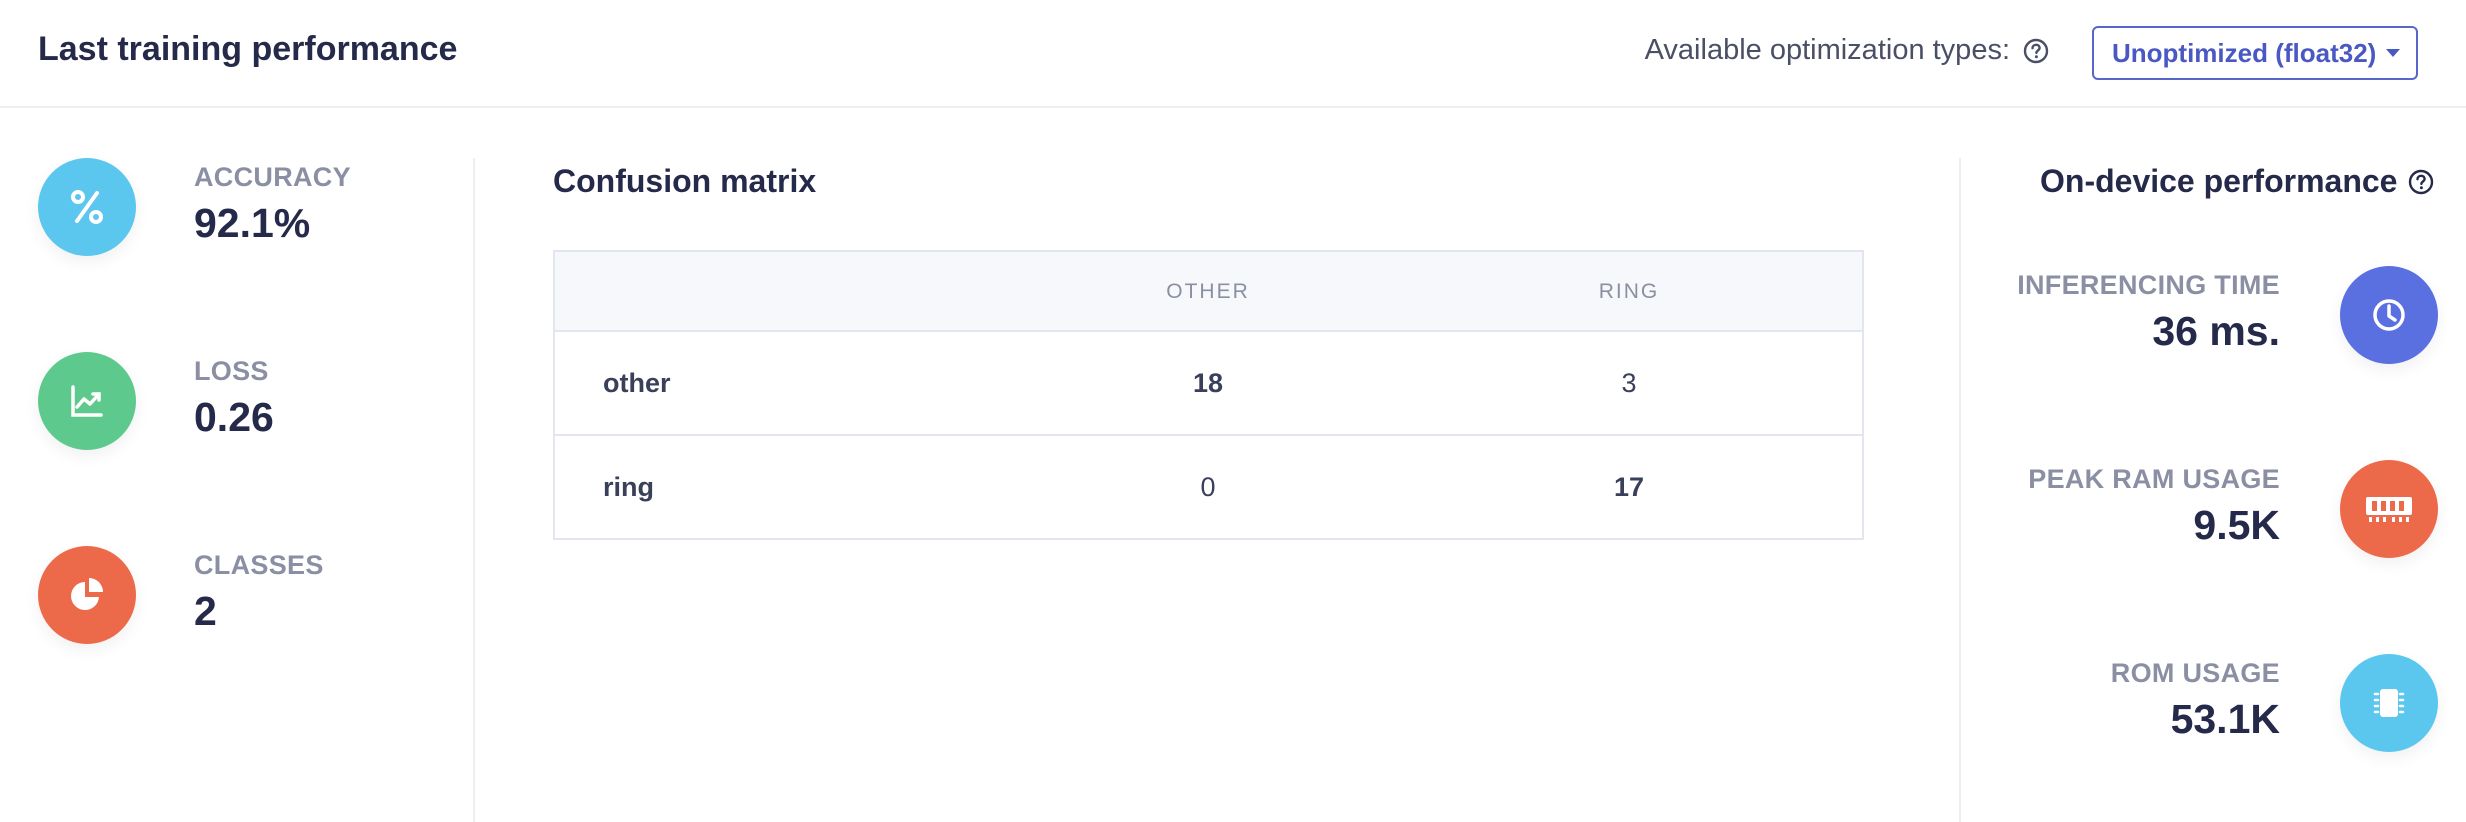  I want to click on confusion-matrix-title: Confusion matrix, so click(685, 181).